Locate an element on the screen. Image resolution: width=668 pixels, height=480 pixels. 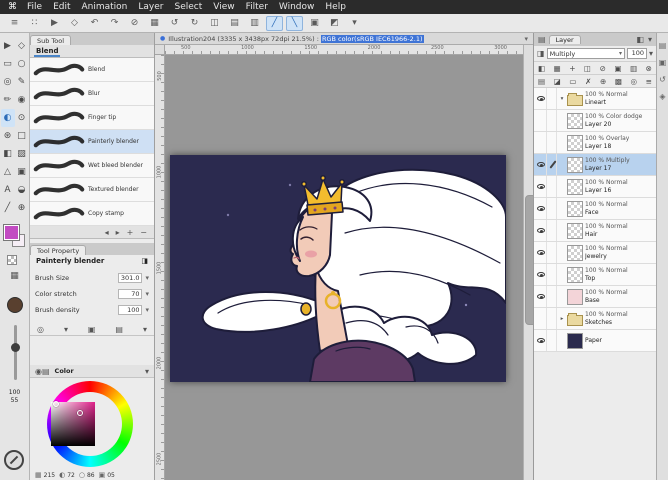
subtool-footer-icon: ▸ is located at coordinates (118, 232).